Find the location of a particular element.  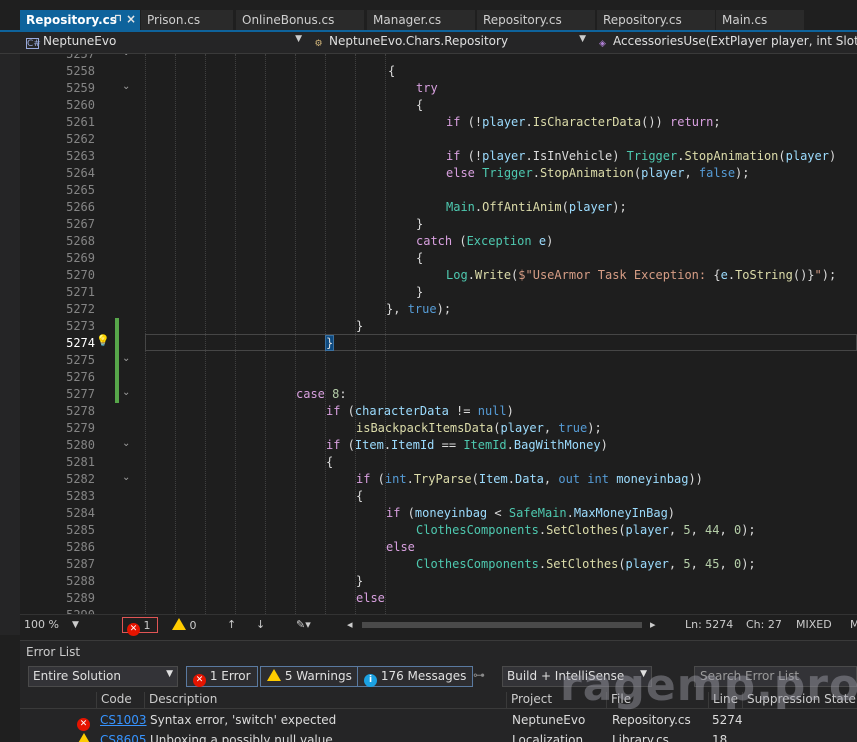

column-header-description: Description is located at coordinates (180, 700).